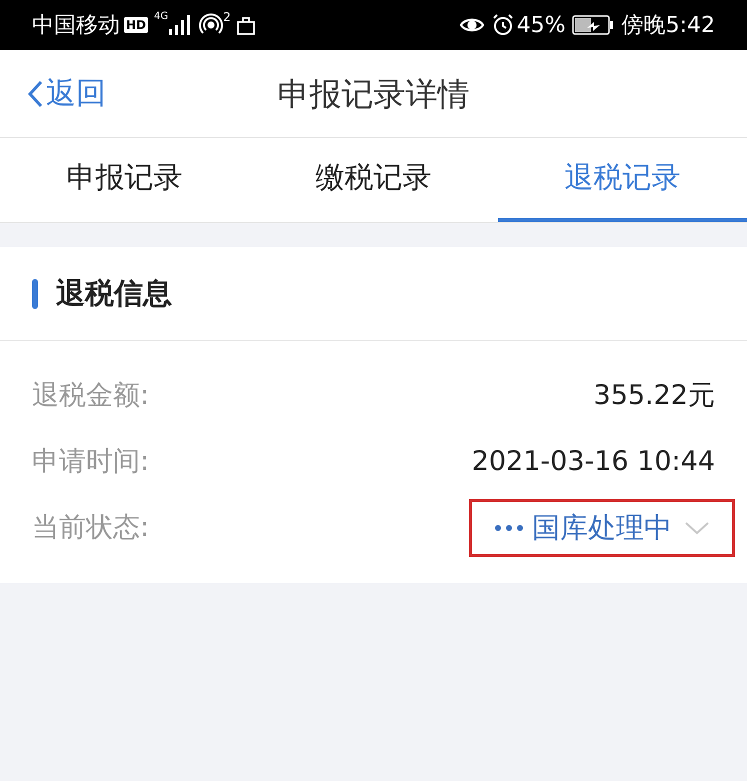  I want to click on chevron-down-icon, so click(697, 528).